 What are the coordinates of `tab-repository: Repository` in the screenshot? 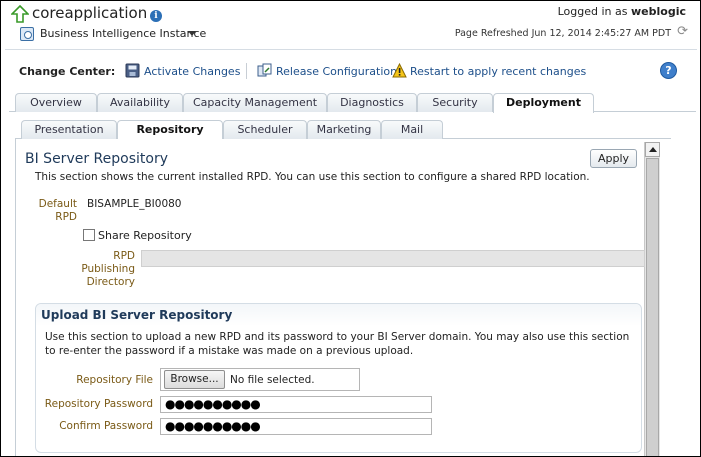 It's located at (170, 130).